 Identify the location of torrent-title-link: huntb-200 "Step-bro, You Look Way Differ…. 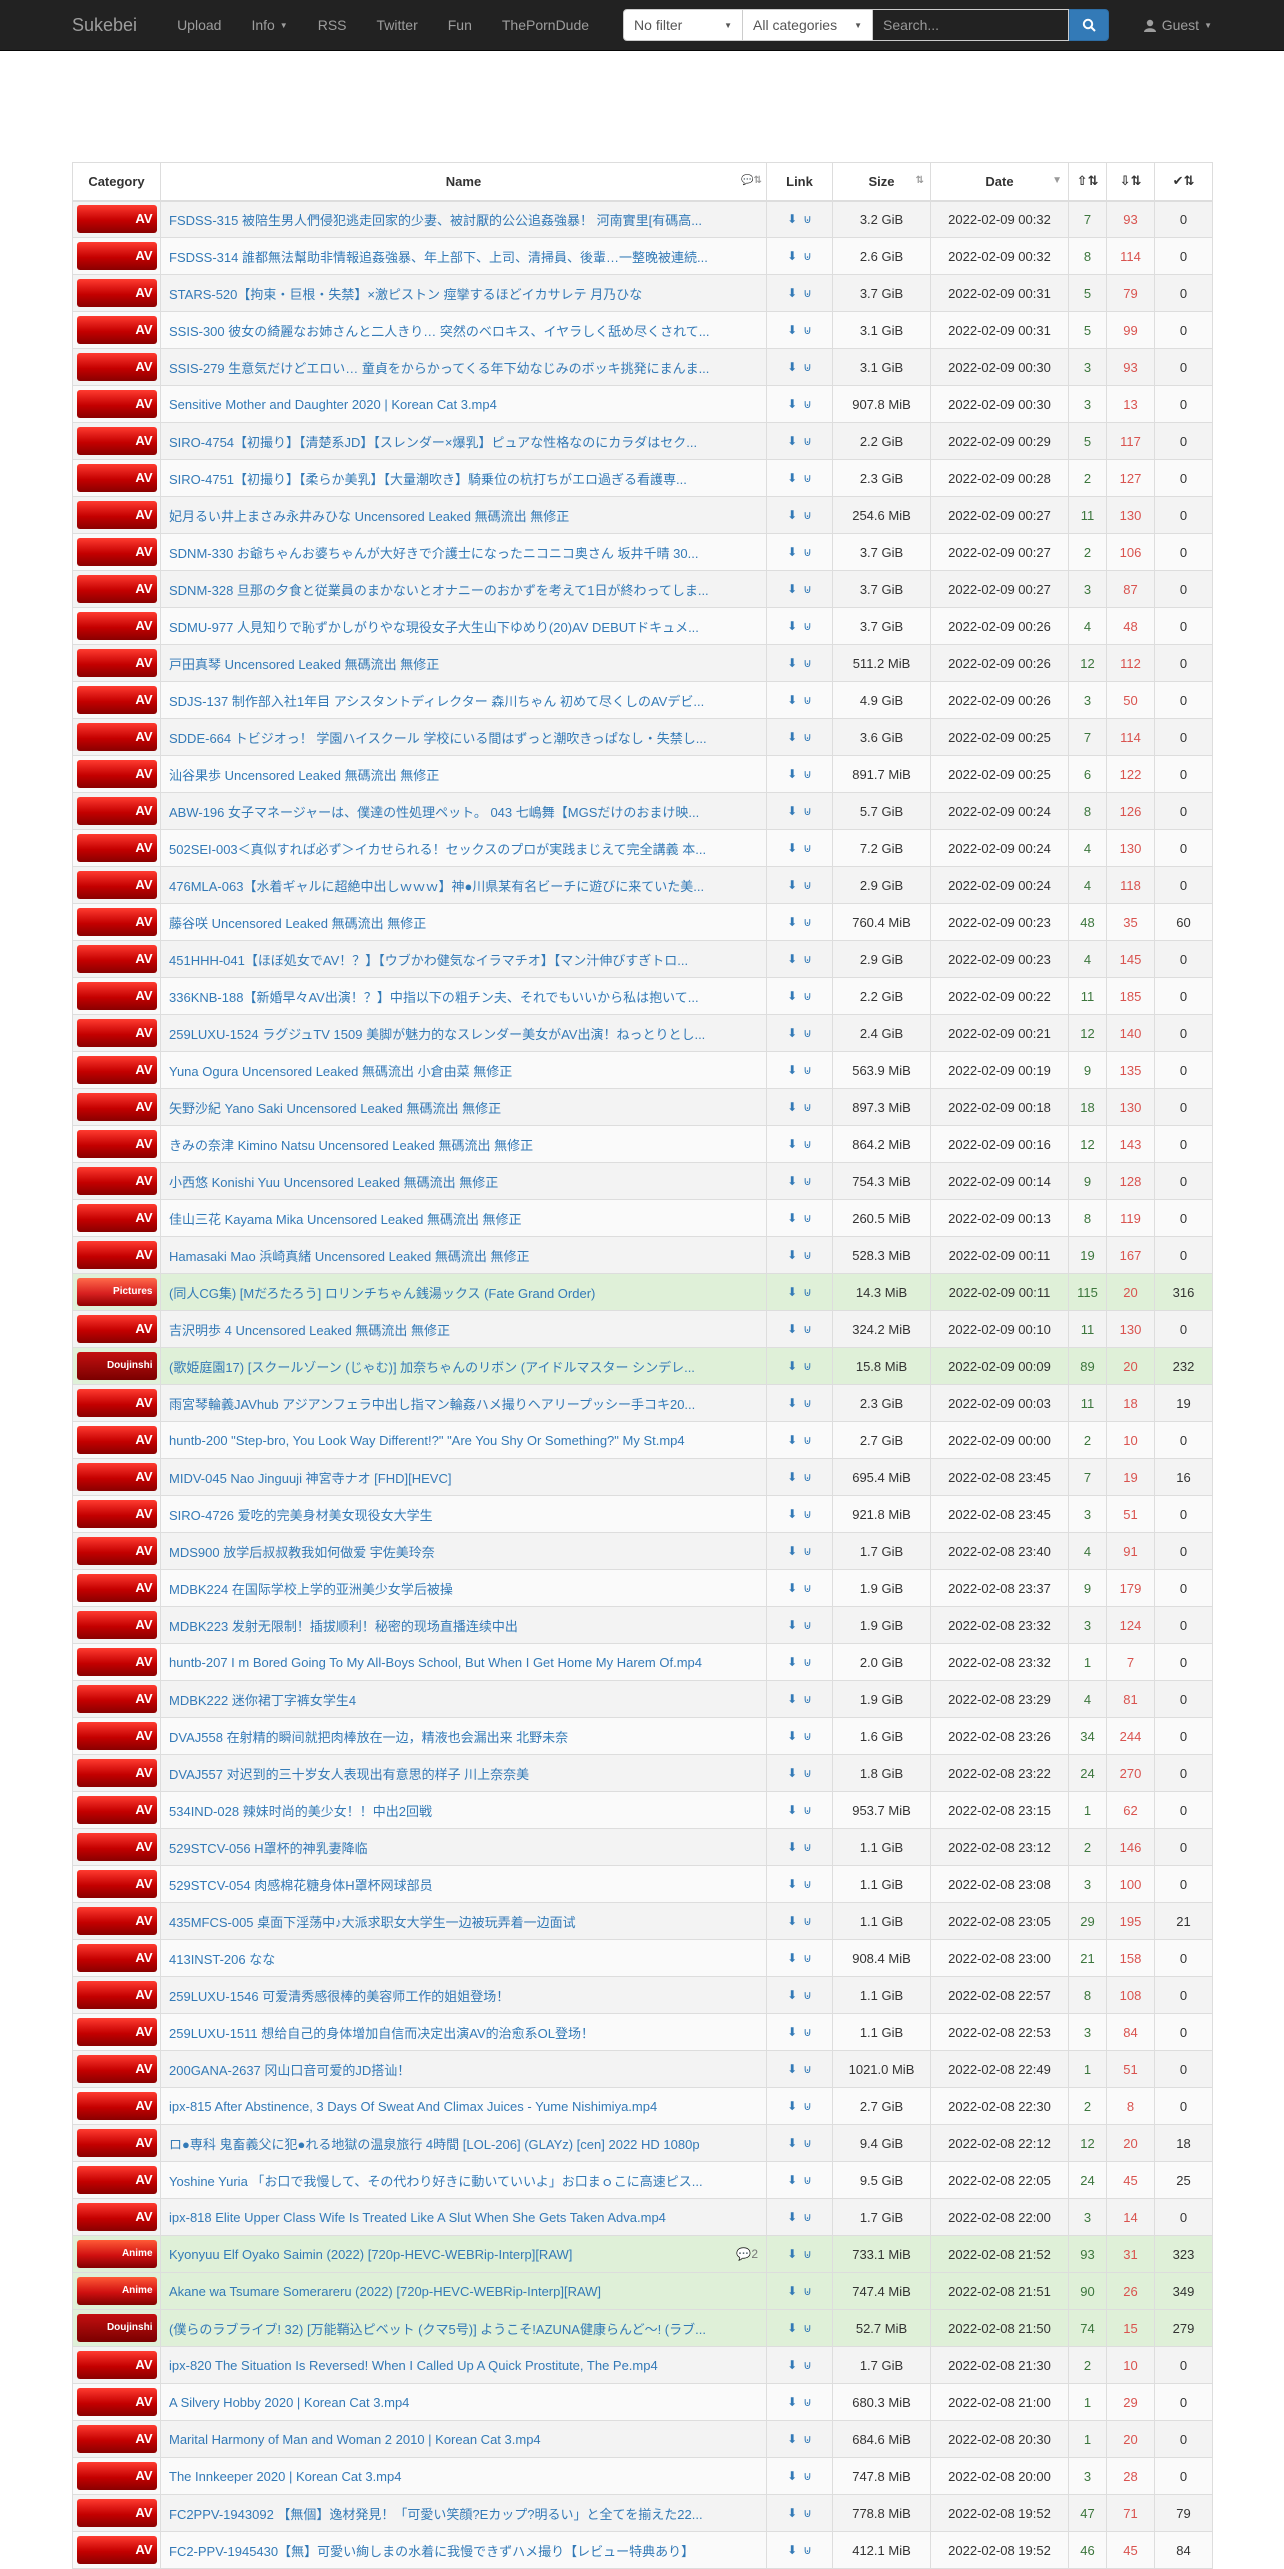
(427, 1440).